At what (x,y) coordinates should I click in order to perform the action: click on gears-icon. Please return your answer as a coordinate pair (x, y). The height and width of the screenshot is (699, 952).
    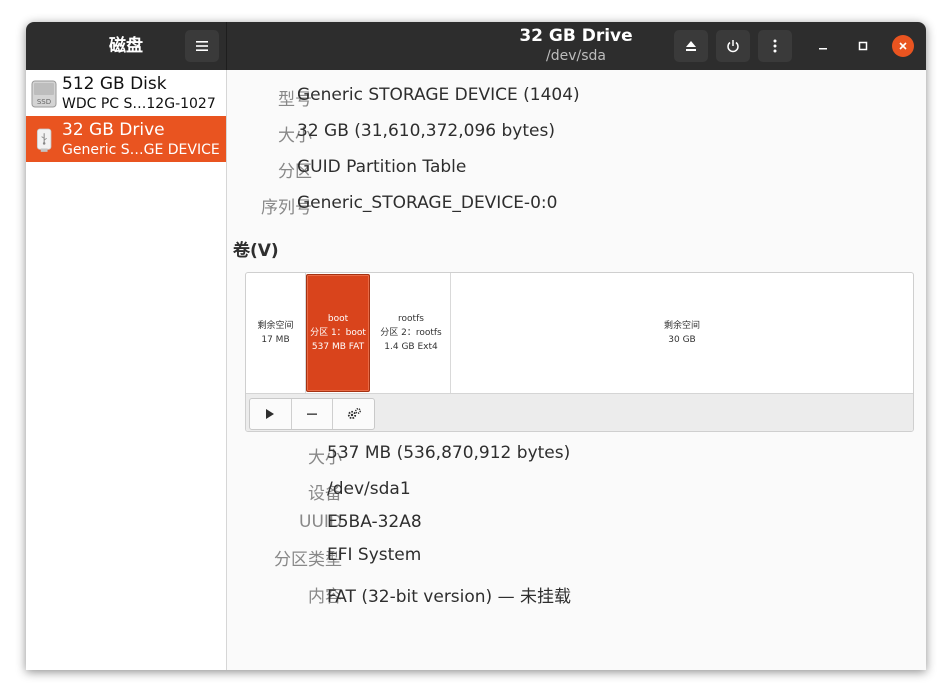
    Looking at the image, I should click on (354, 414).